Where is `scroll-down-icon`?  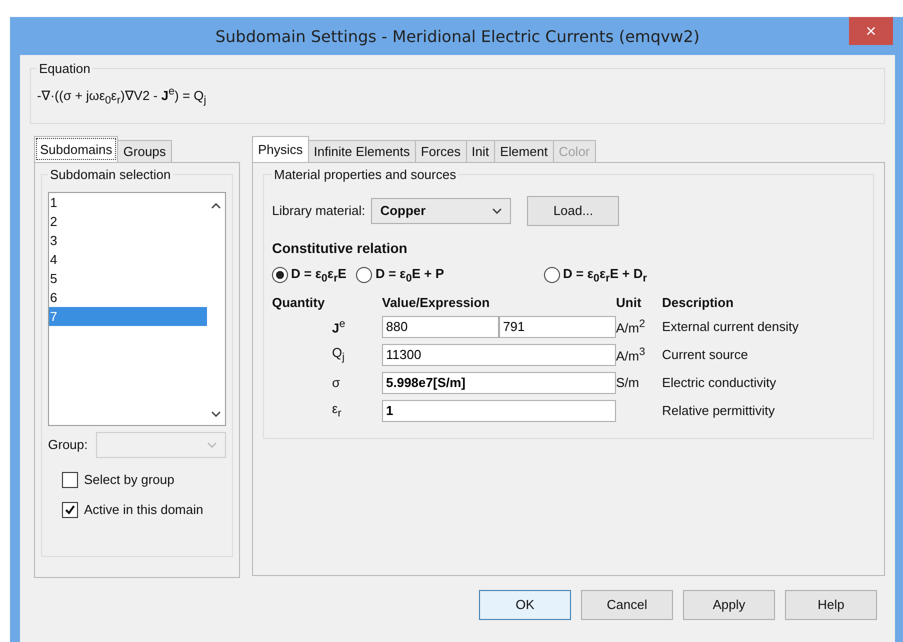 scroll-down-icon is located at coordinates (216, 413).